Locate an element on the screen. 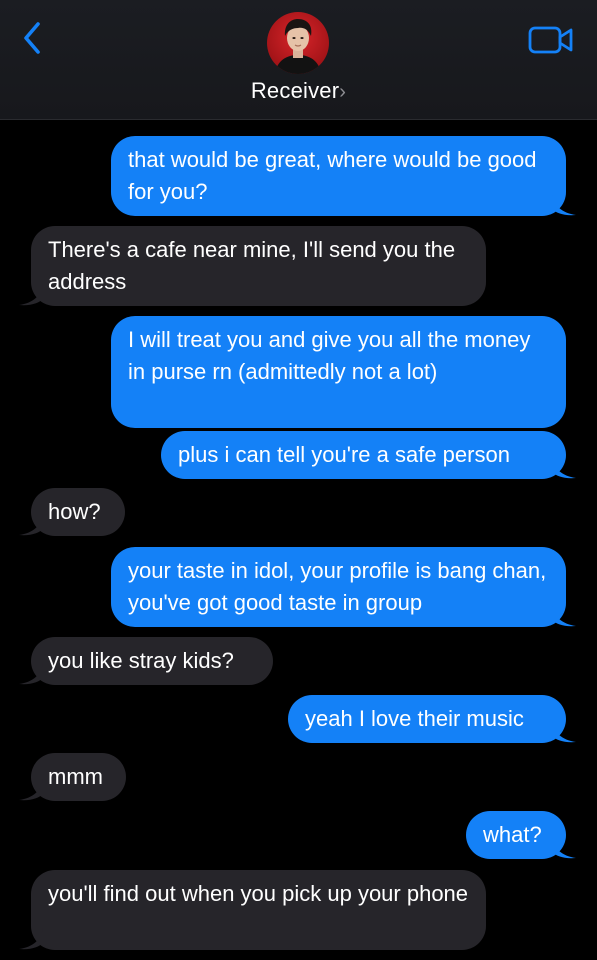 Image resolution: width=597 pixels, height=960 pixels. chevron-left-icon is located at coordinates (32, 38).